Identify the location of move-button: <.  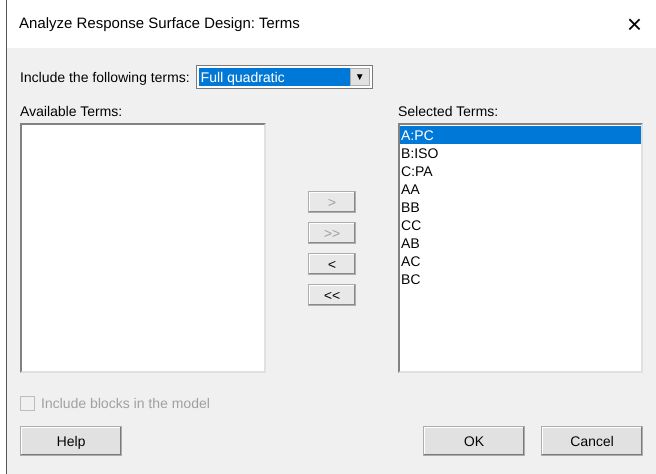
(332, 264).